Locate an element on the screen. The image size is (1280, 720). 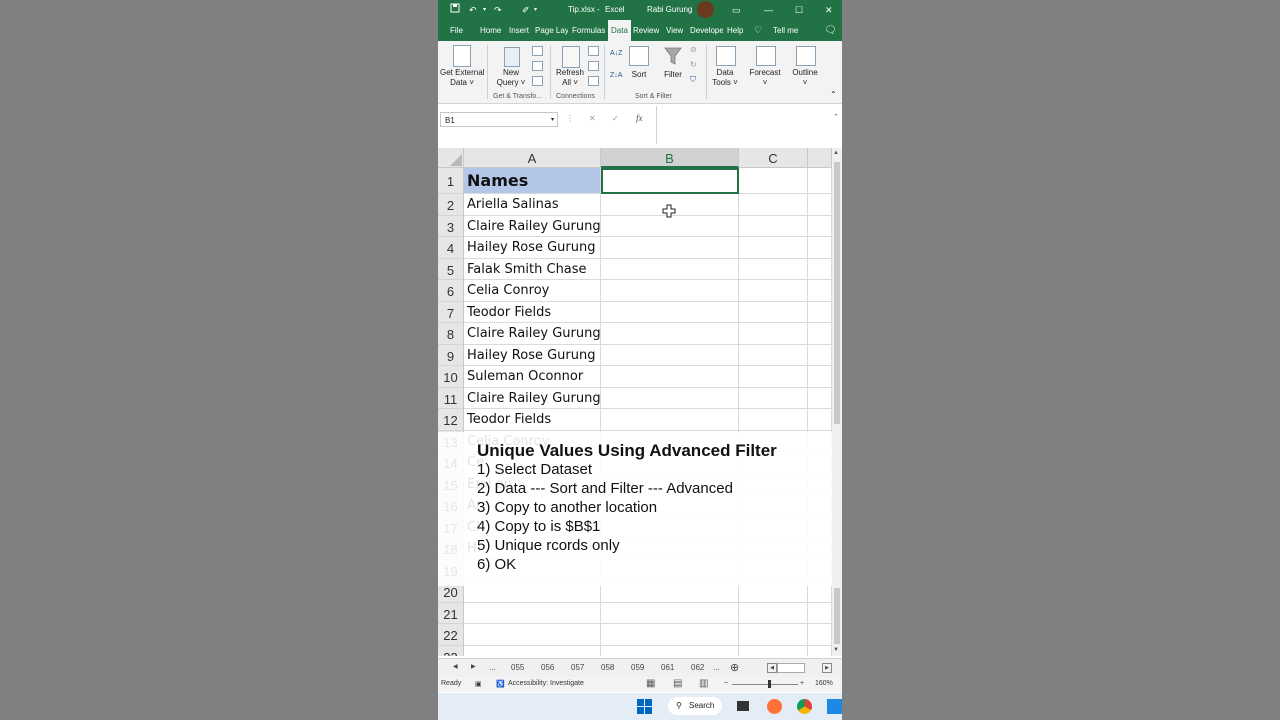
accessibility-icon: ♿ is located at coordinates (500, 684).